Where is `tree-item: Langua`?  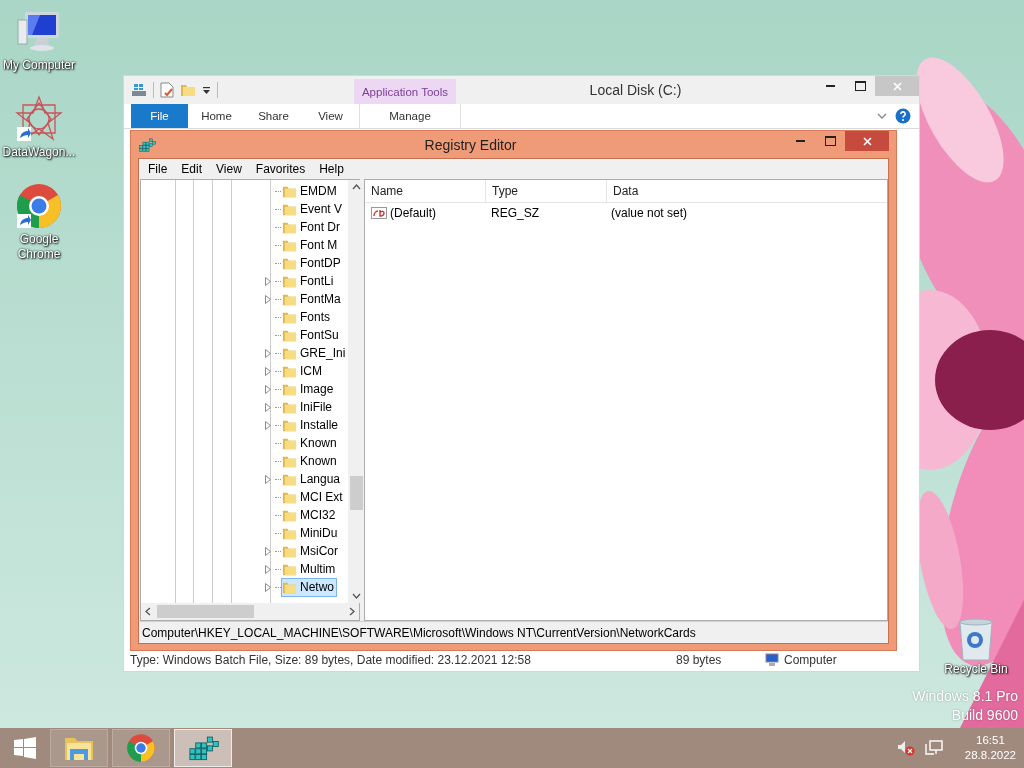
tree-item: Langua is located at coordinates (312, 479).